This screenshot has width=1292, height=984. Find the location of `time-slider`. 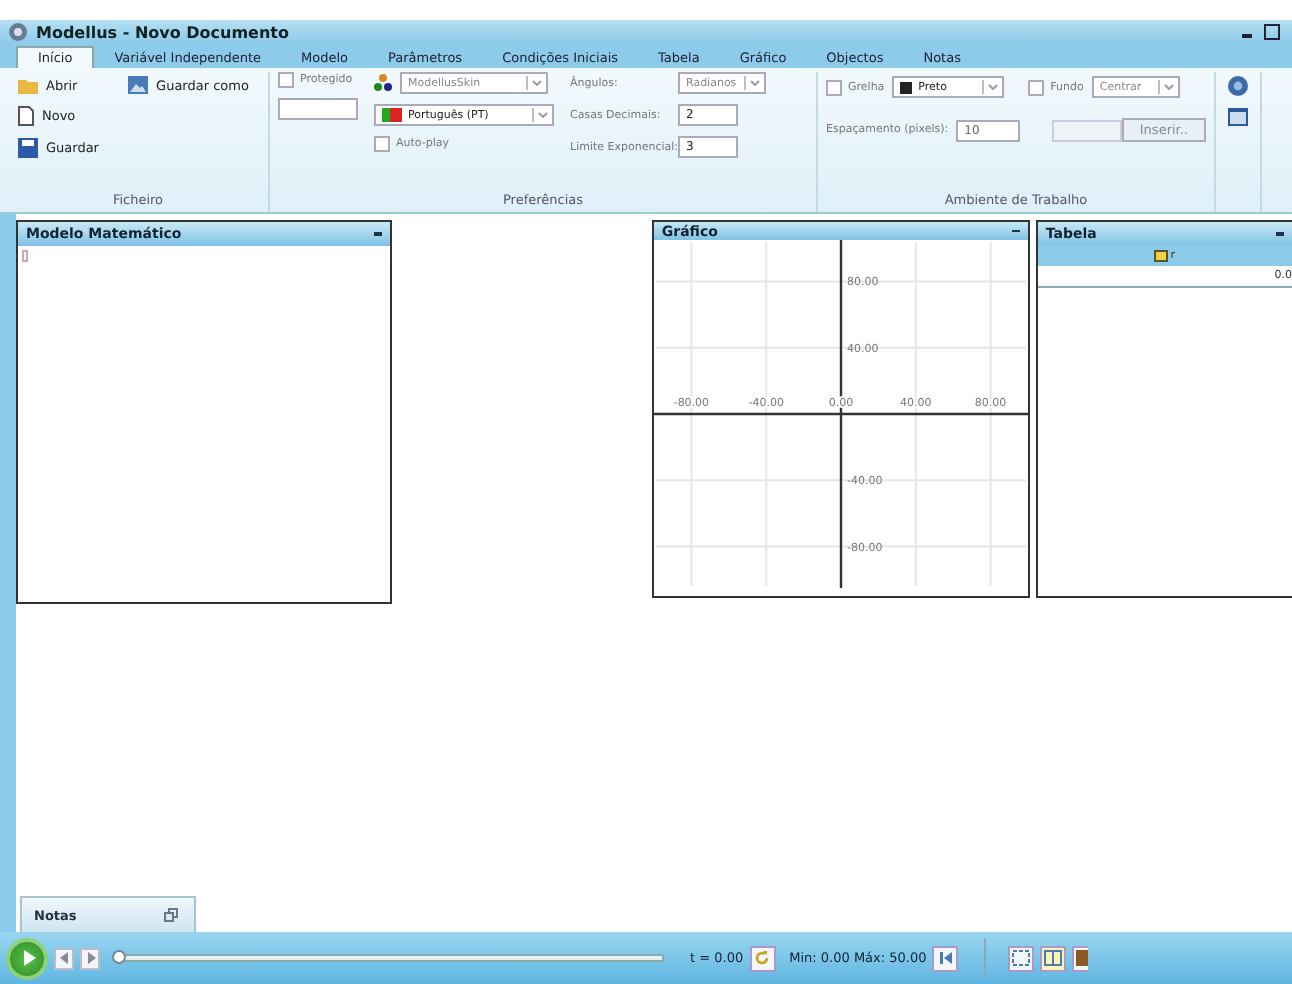

time-slider is located at coordinates (389, 958).